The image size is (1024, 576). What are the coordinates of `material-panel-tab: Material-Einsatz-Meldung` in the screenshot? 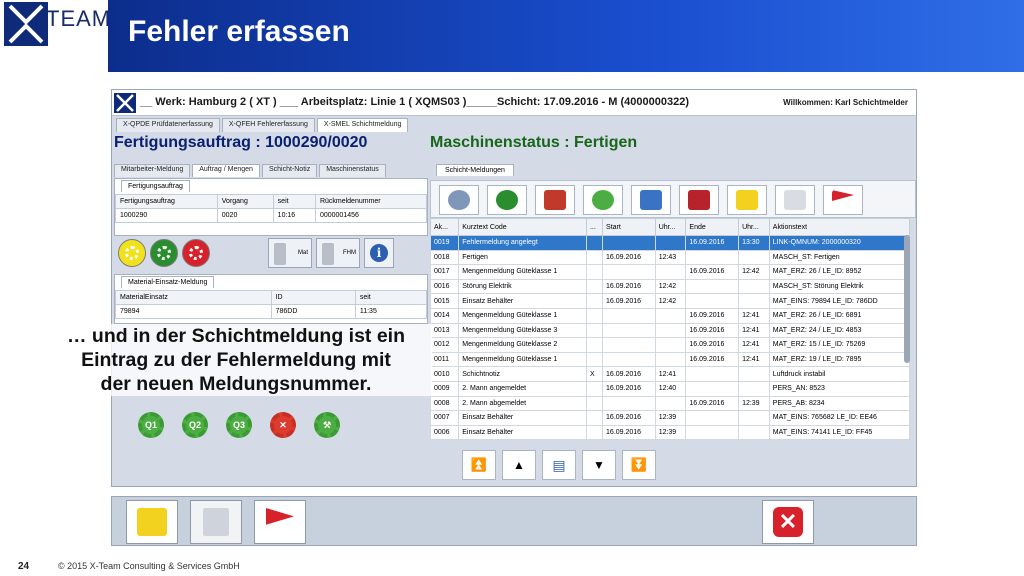 It's located at (168, 282).